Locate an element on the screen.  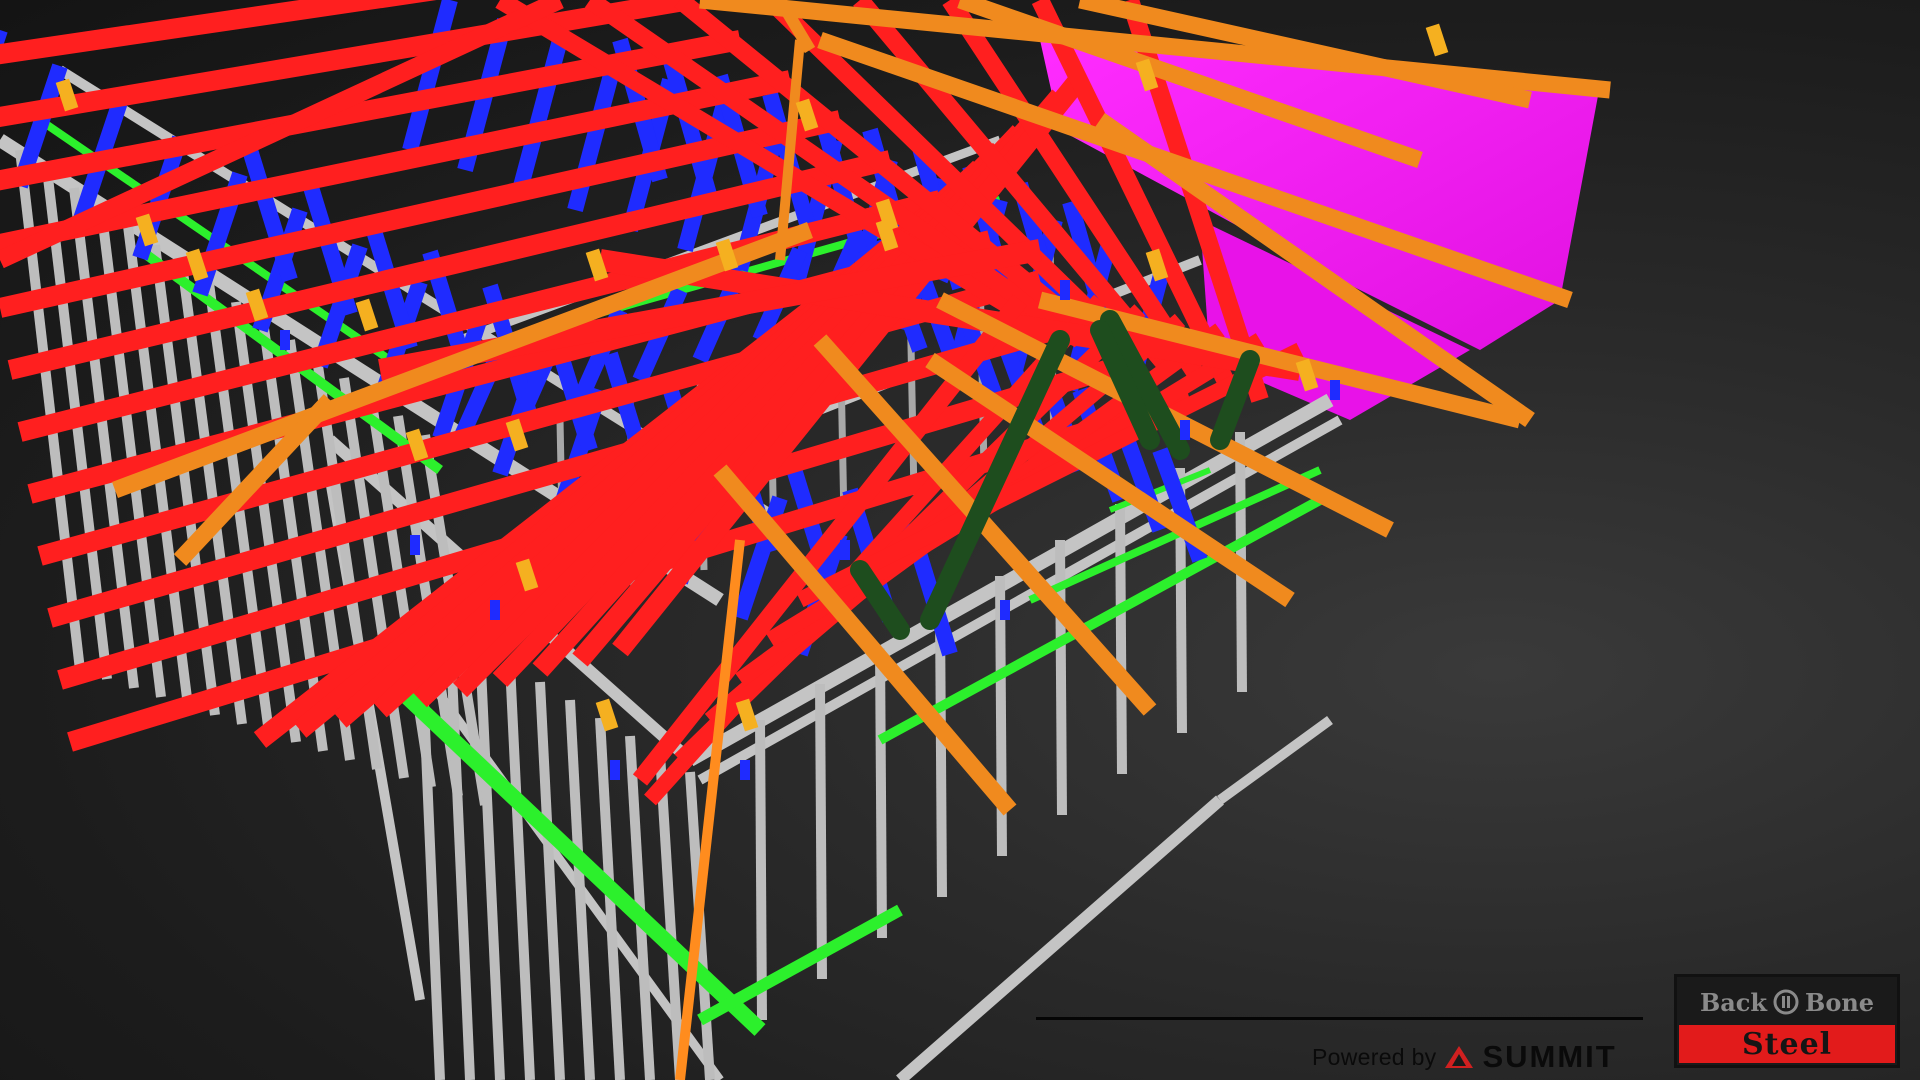
brand-top-row: Back Bone is located at coordinates (1787, 1002).